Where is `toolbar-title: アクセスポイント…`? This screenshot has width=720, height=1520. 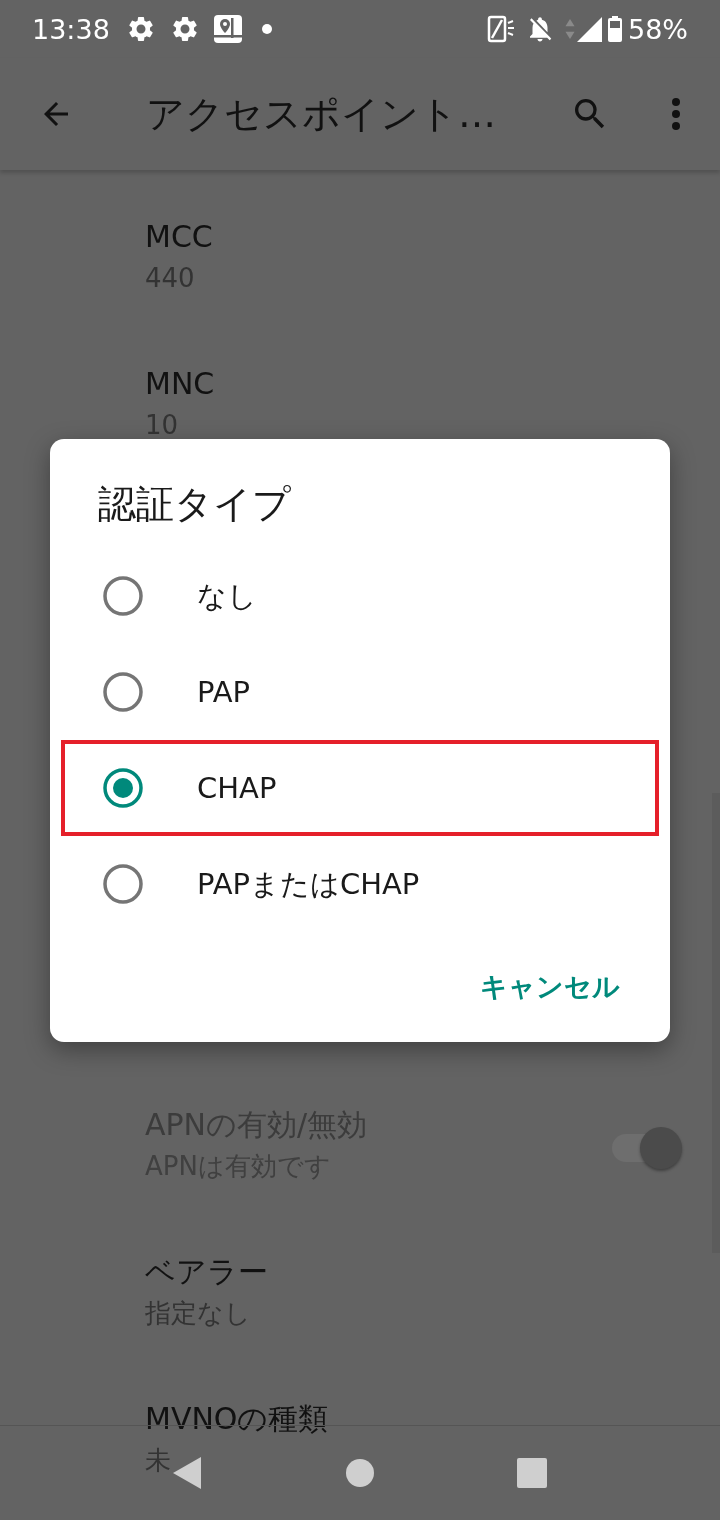 toolbar-title: アクセスポイント… is located at coordinates (321, 114).